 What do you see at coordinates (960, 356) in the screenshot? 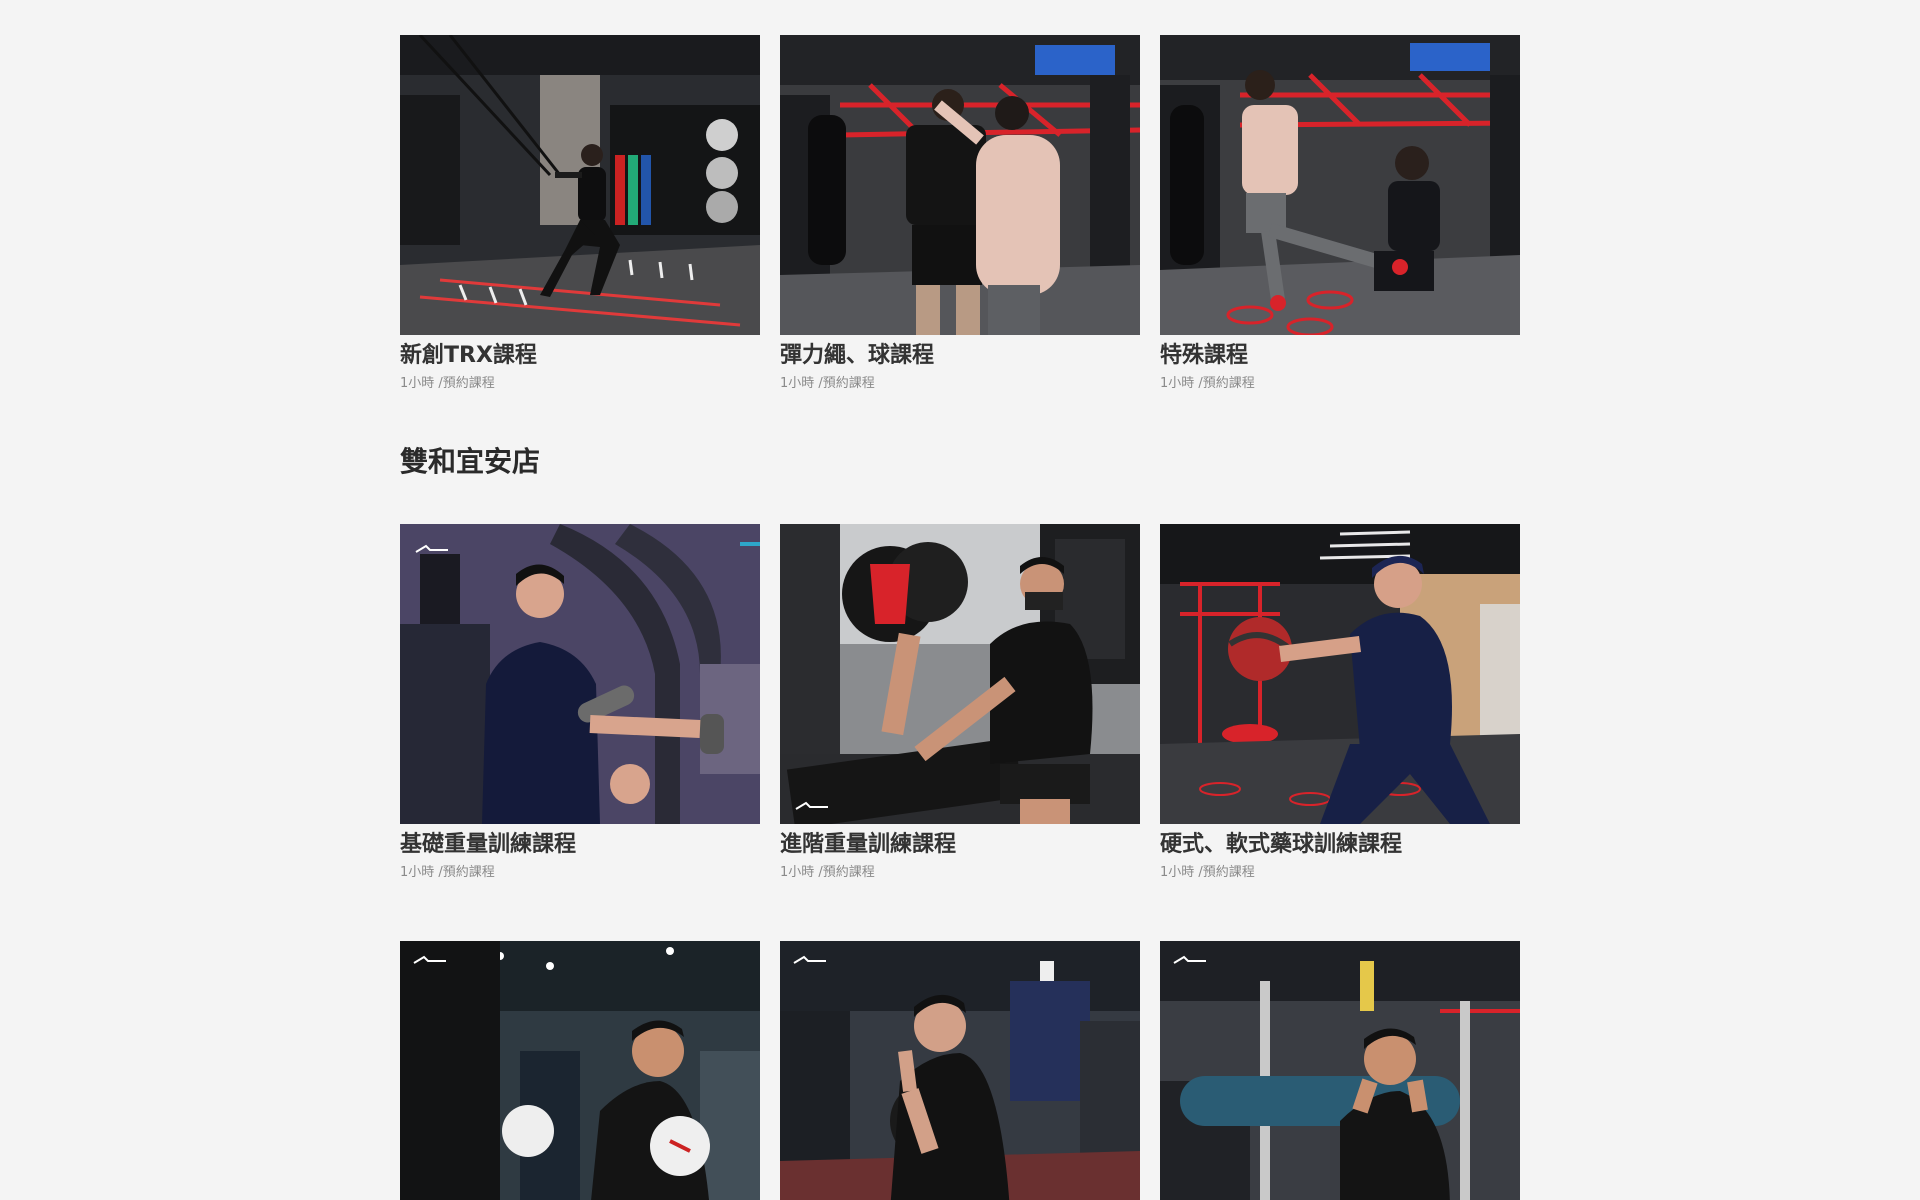
I see `course-title: 彈力繩、球課程` at bounding box center [960, 356].